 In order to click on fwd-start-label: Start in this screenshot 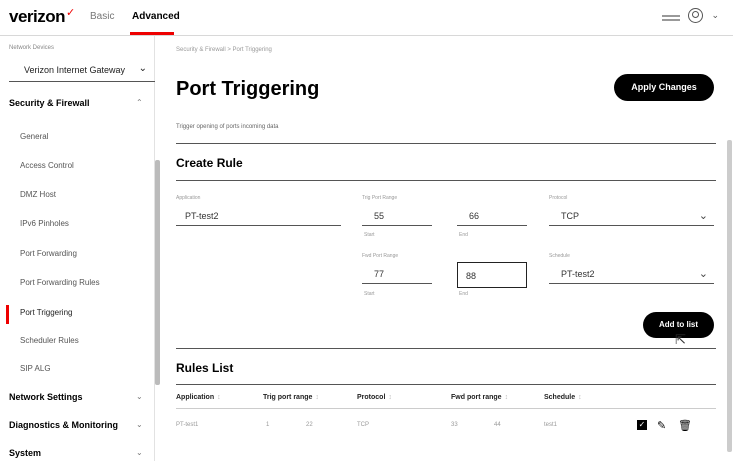, I will do `click(369, 294)`.